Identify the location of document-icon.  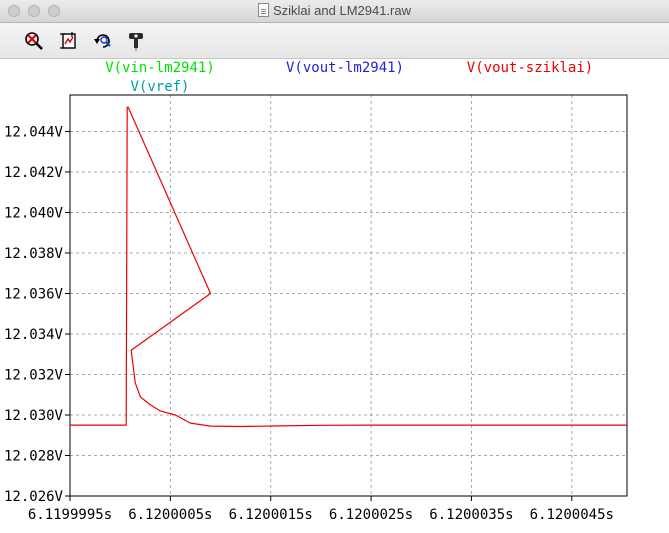
(263, 10).